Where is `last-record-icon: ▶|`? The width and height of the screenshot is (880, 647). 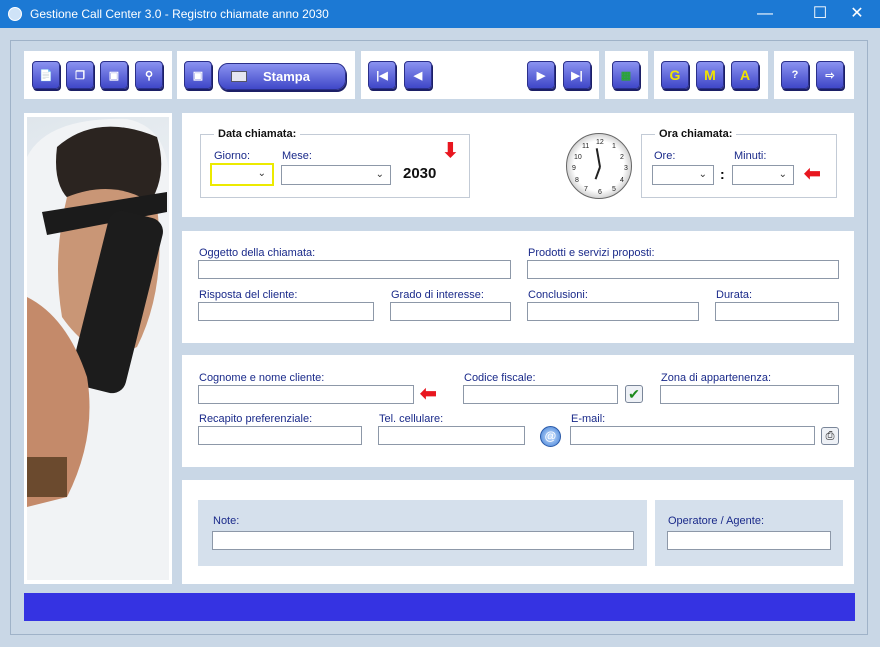 last-record-icon: ▶| is located at coordinates (577, 75).